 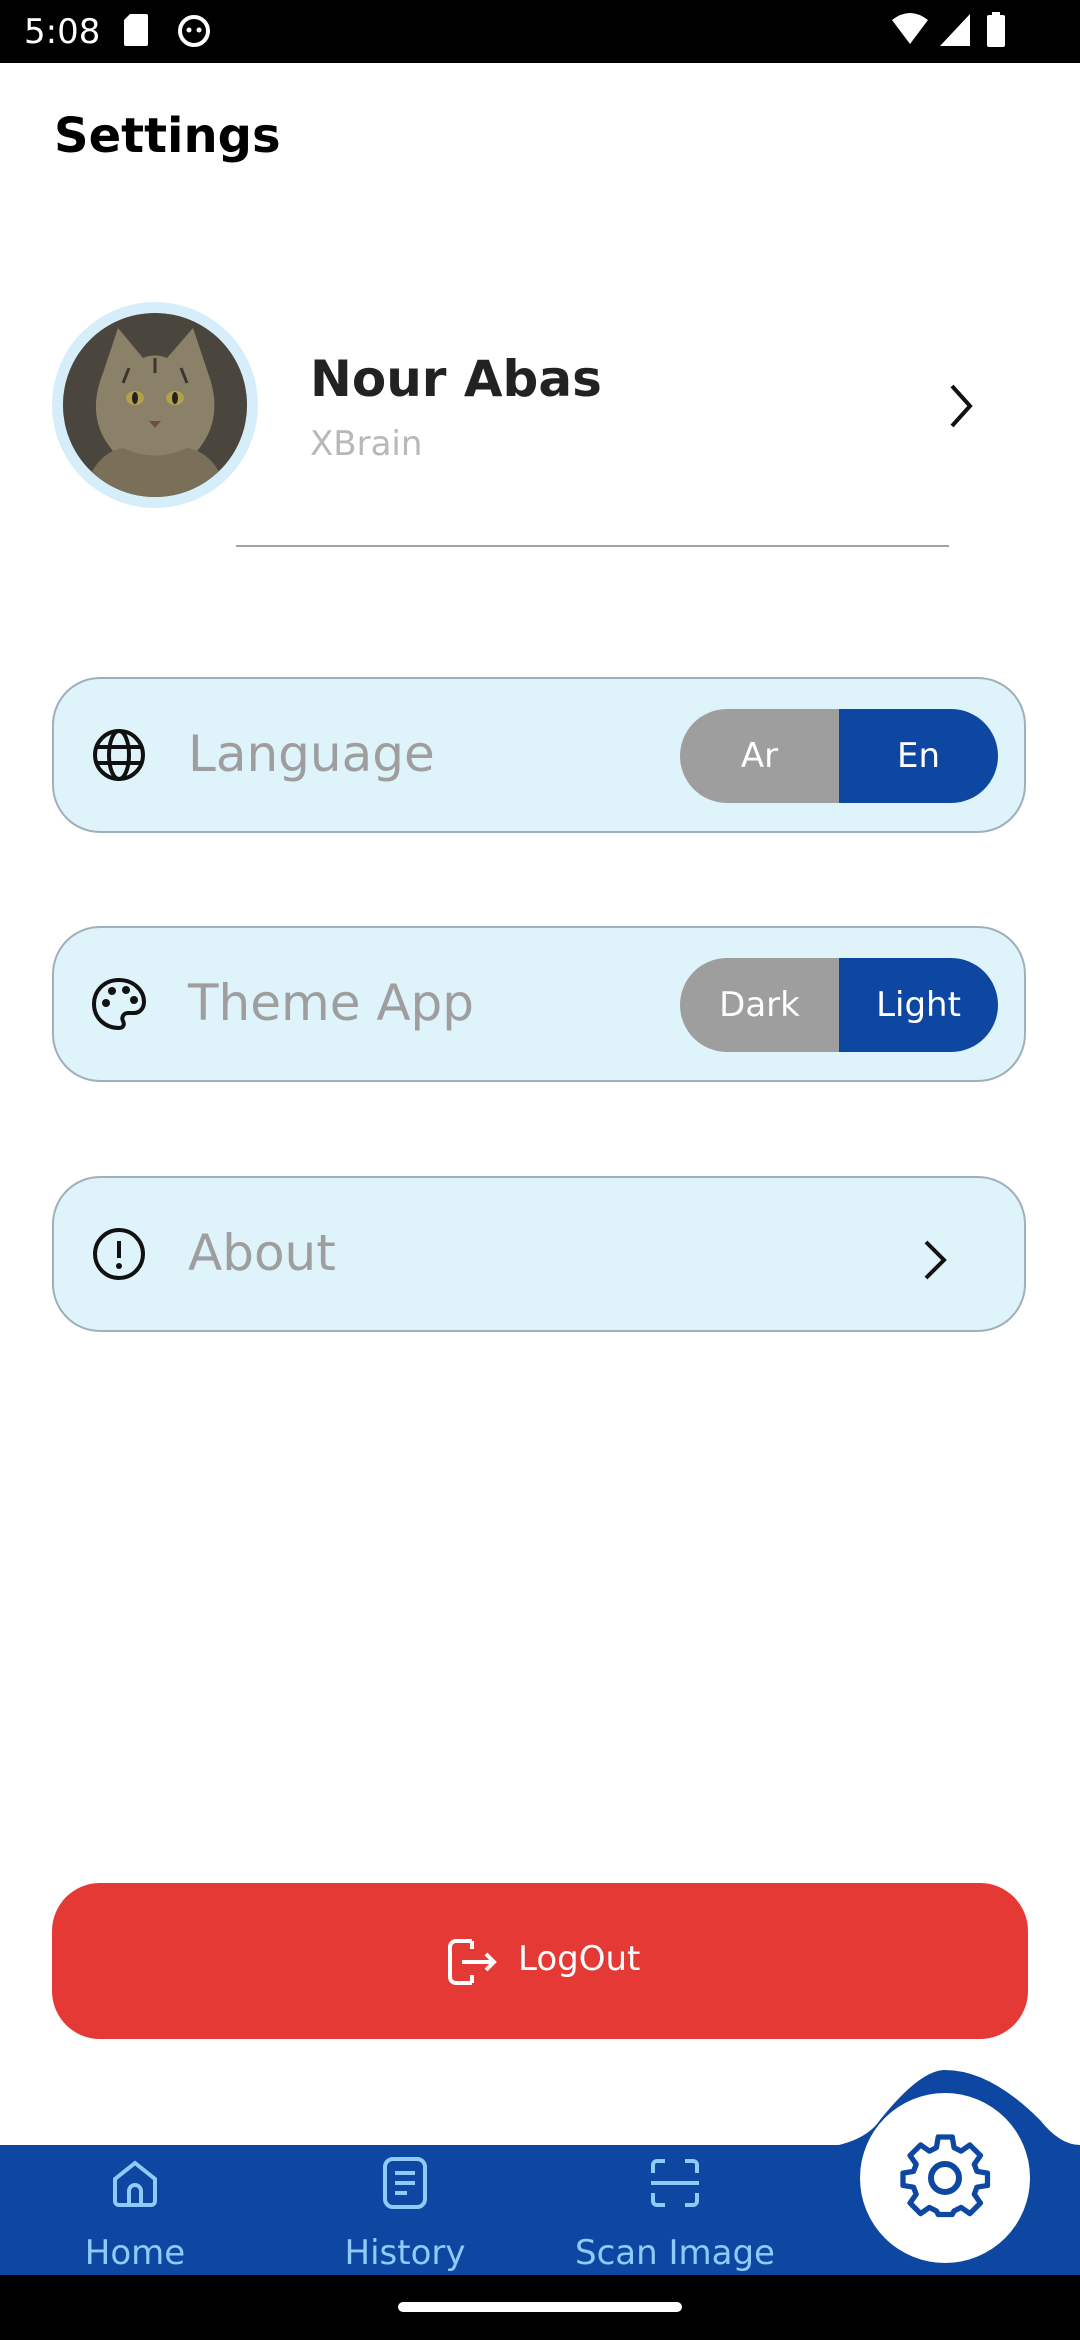 What do you see at coordinates (592, 546) in the screenshot?
I see `divider` at bounding box center [592, 546].